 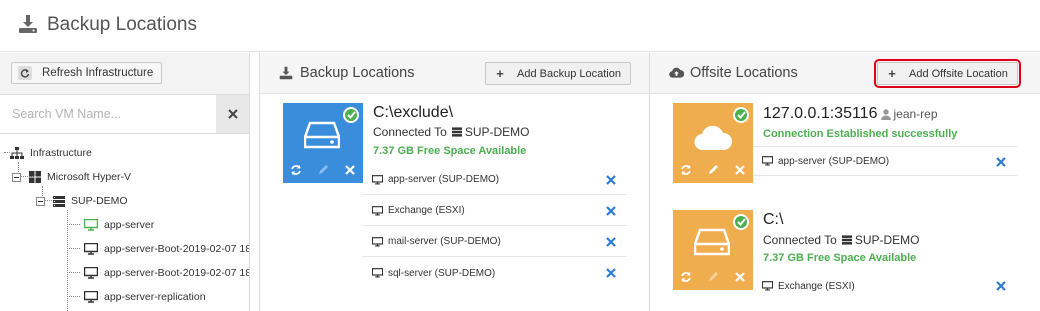 What do you see at coordinates (61, 153) in the screenshot?
I see `tree-label: Infrastructure` at bounding box center [61, 153].